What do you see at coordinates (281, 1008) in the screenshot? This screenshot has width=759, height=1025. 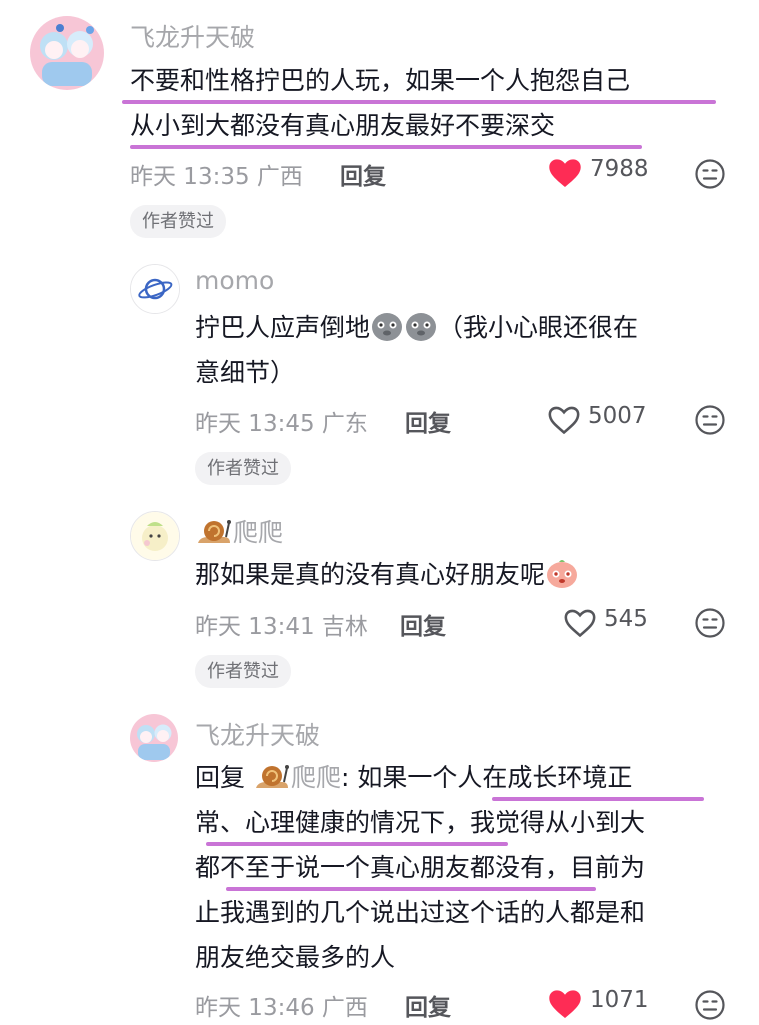 I see `comment-timestamp-location: 昨天 13:46 广西` at bounding box center [281, 1008].